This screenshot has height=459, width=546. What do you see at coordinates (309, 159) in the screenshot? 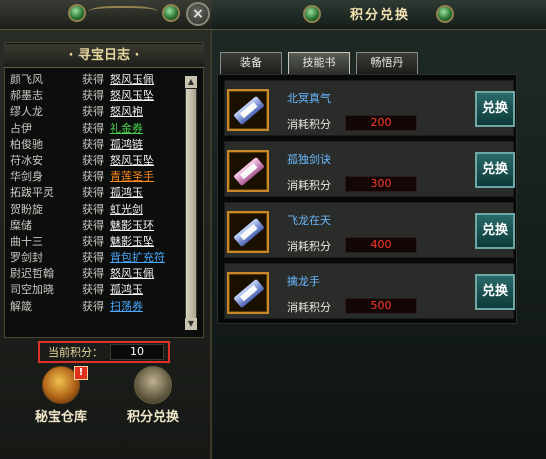
I see `item-name: 孤独剑诀` at bounding box center [309, 159].